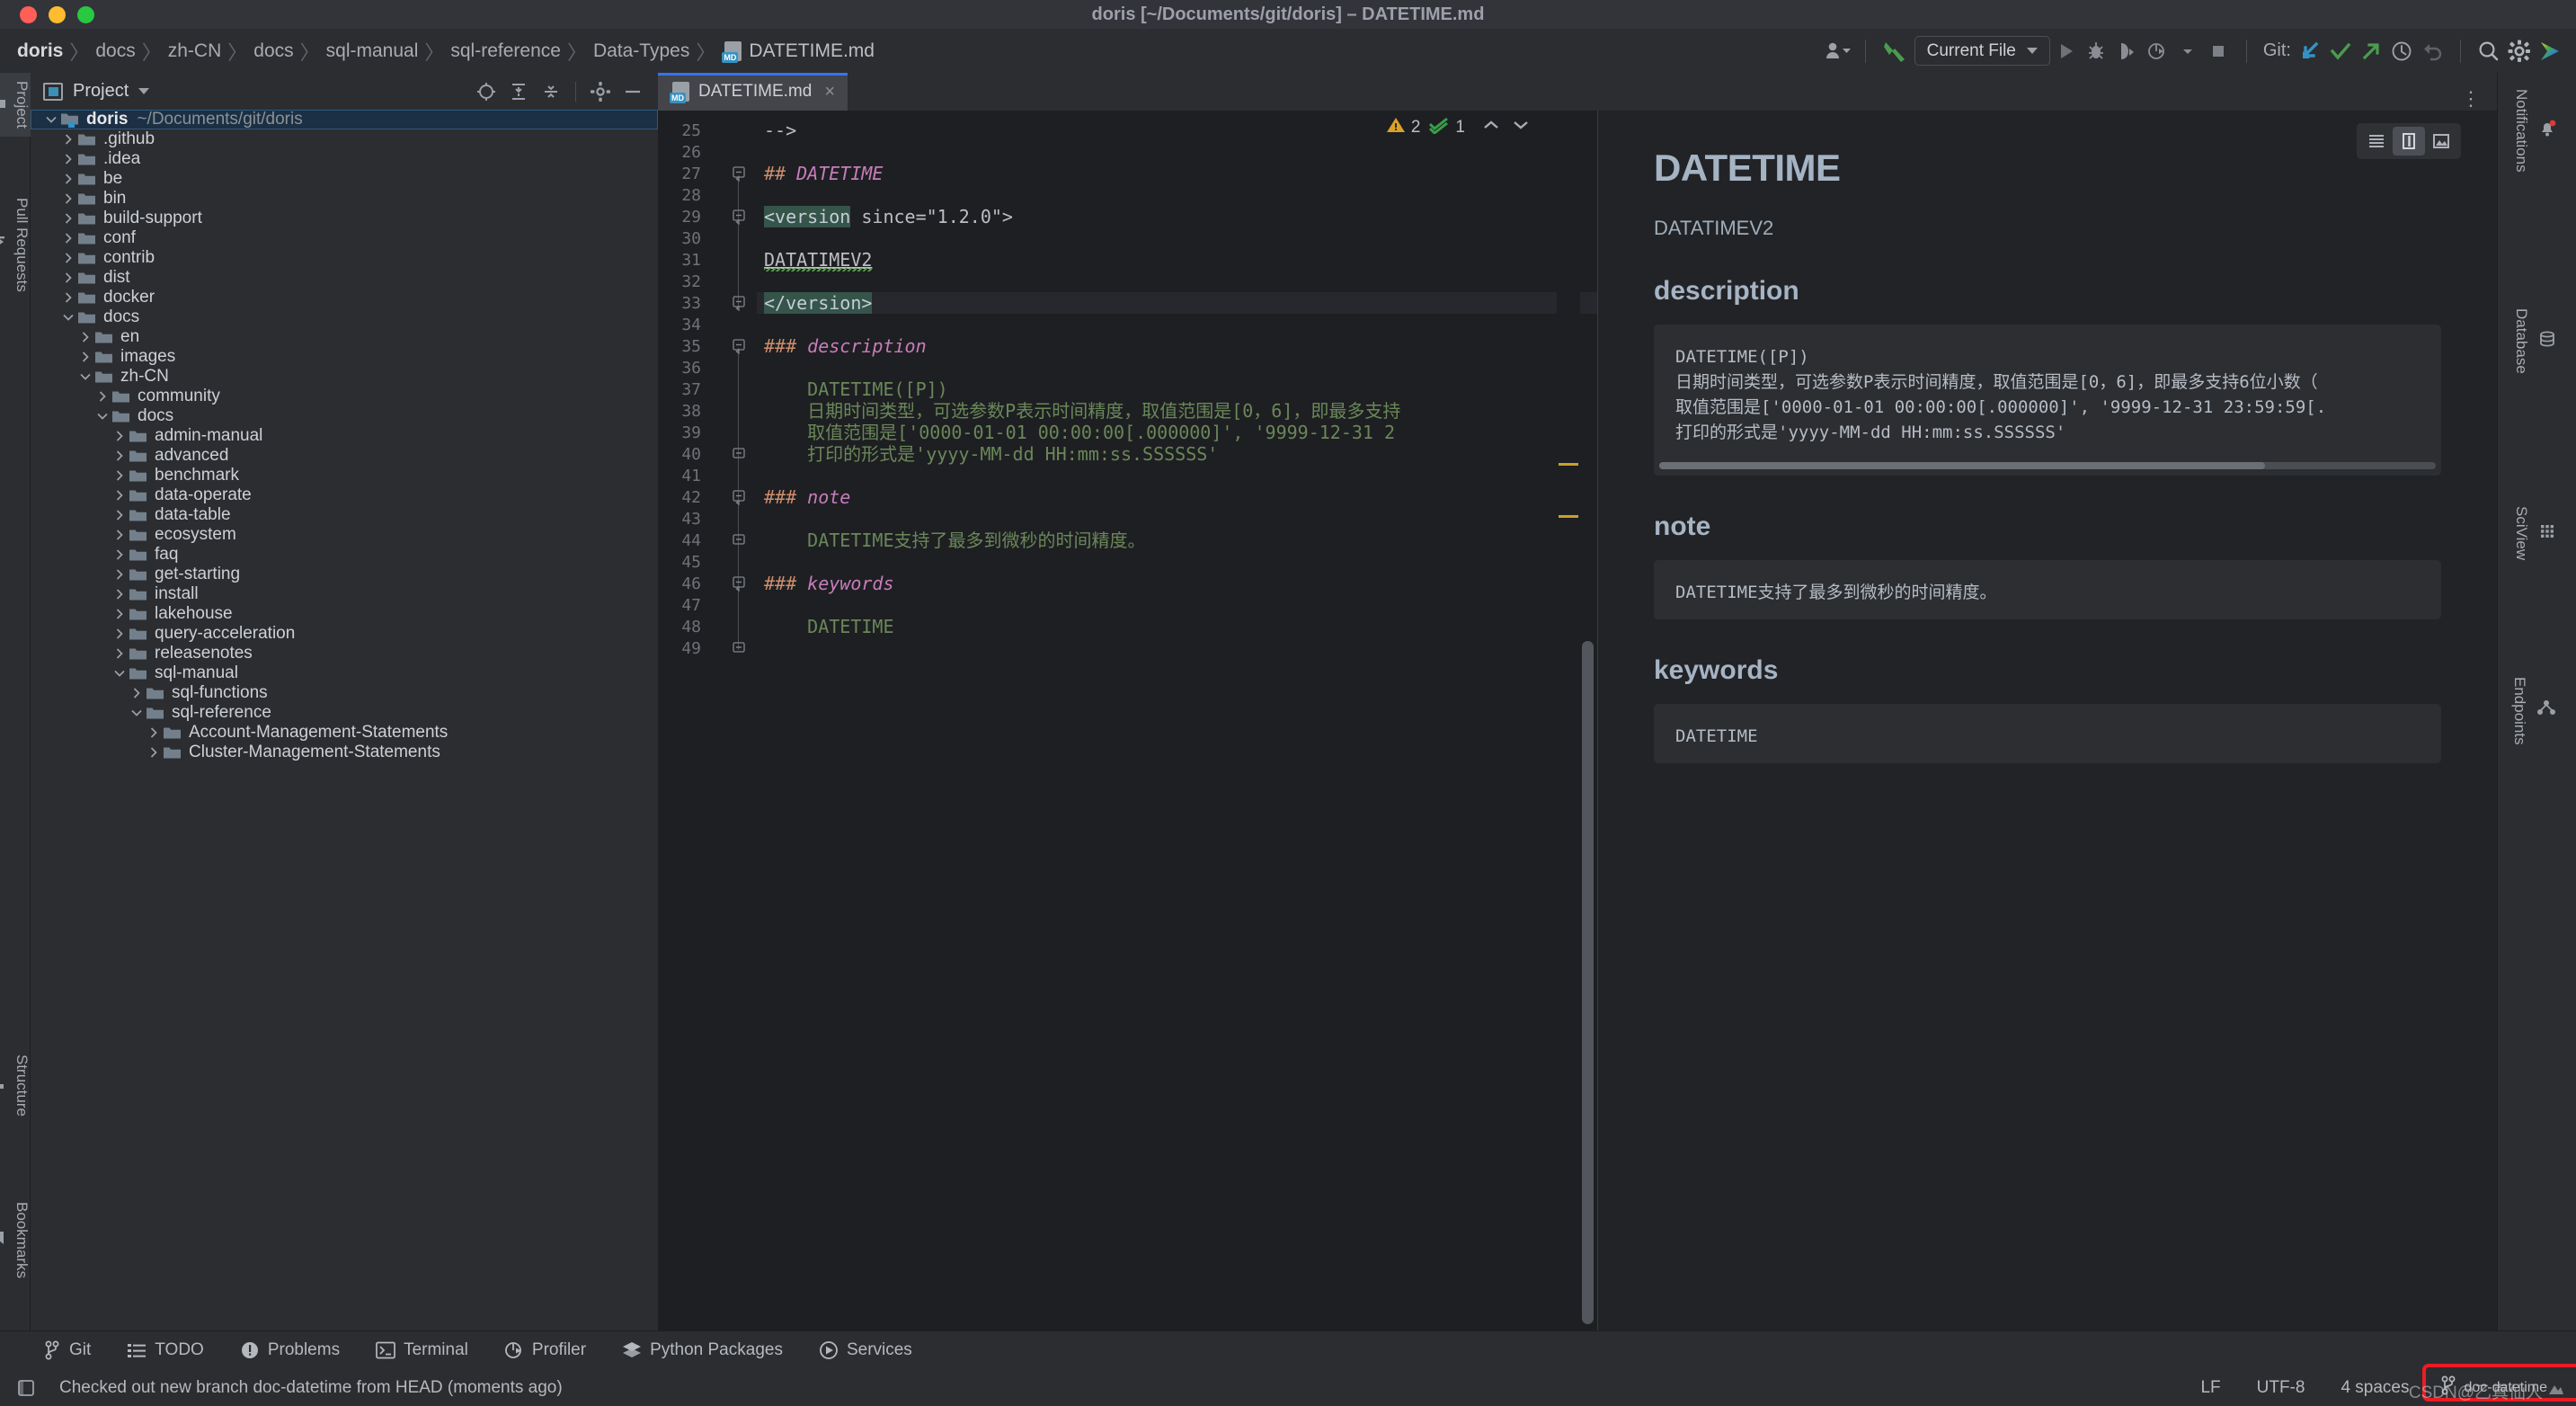  I want to click on sidebar-item-pull-requests: Pull Requests, so click(16, 245).